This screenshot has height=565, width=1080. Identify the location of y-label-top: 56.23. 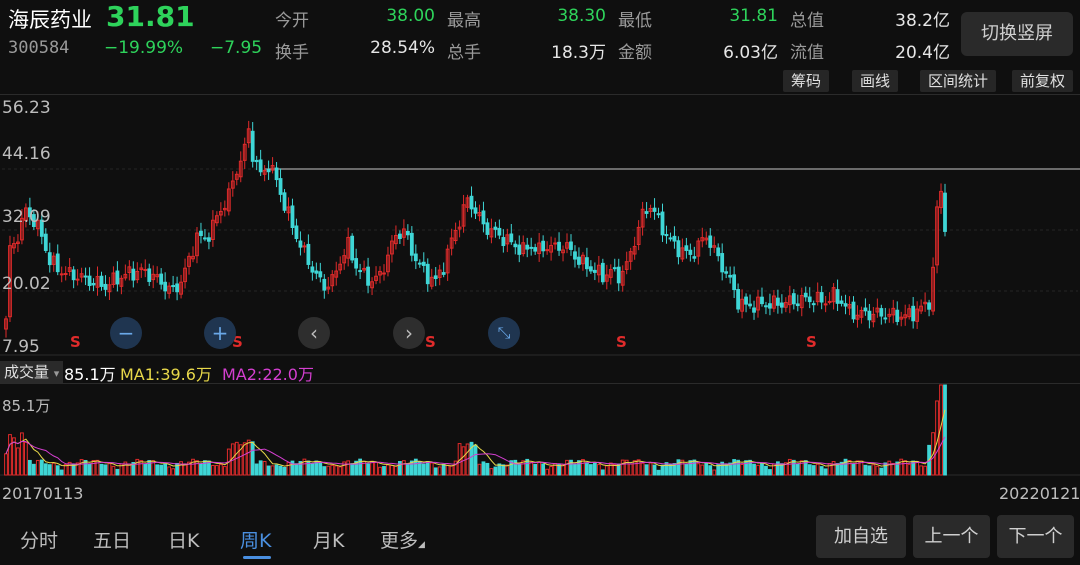
(26, 108).